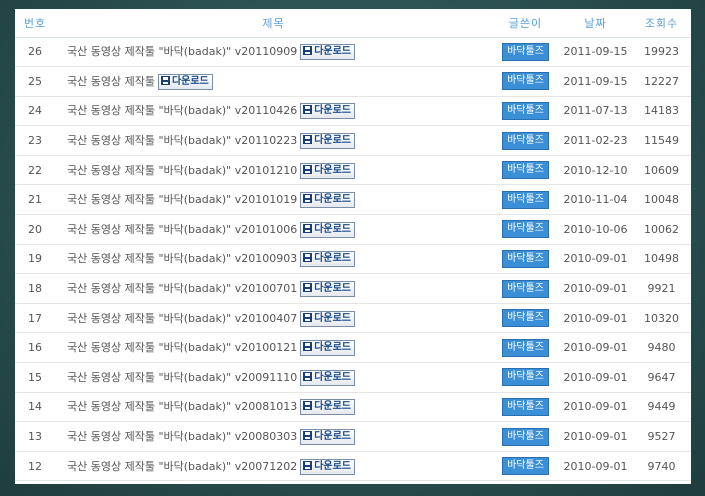 This screenshot has width=705, height=496. I want to click on post-title-cell: 국산 동영상 제작툴 "바닥(badak)" v20100903 다운로드, so click(273, 259).